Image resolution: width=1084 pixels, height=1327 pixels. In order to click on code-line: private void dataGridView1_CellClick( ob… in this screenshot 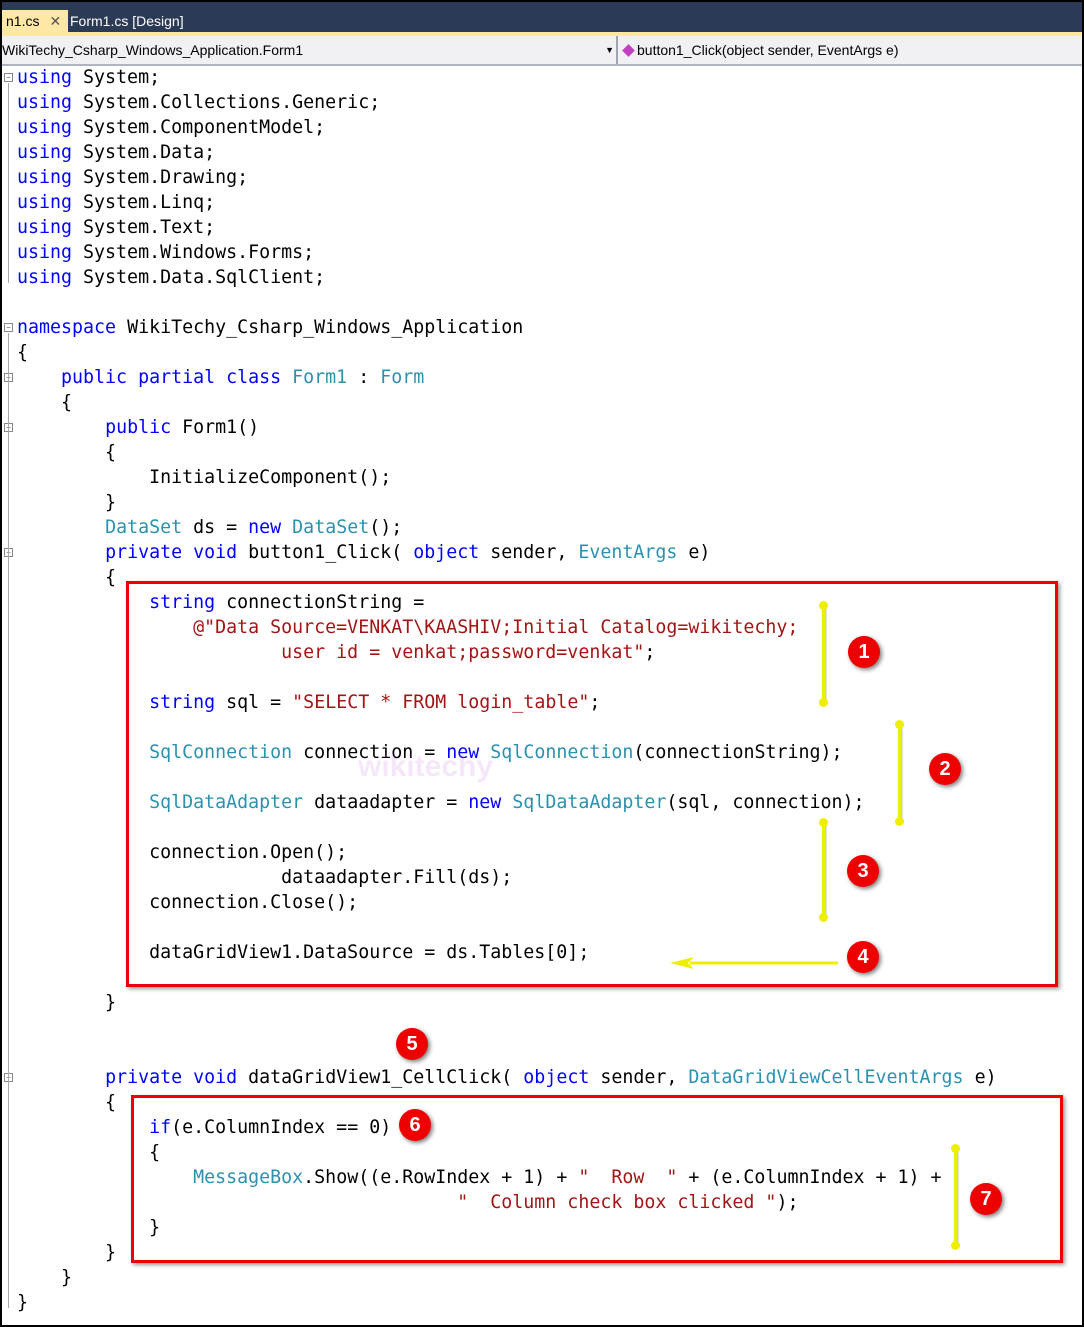, I will do `click(507, 1077)`.